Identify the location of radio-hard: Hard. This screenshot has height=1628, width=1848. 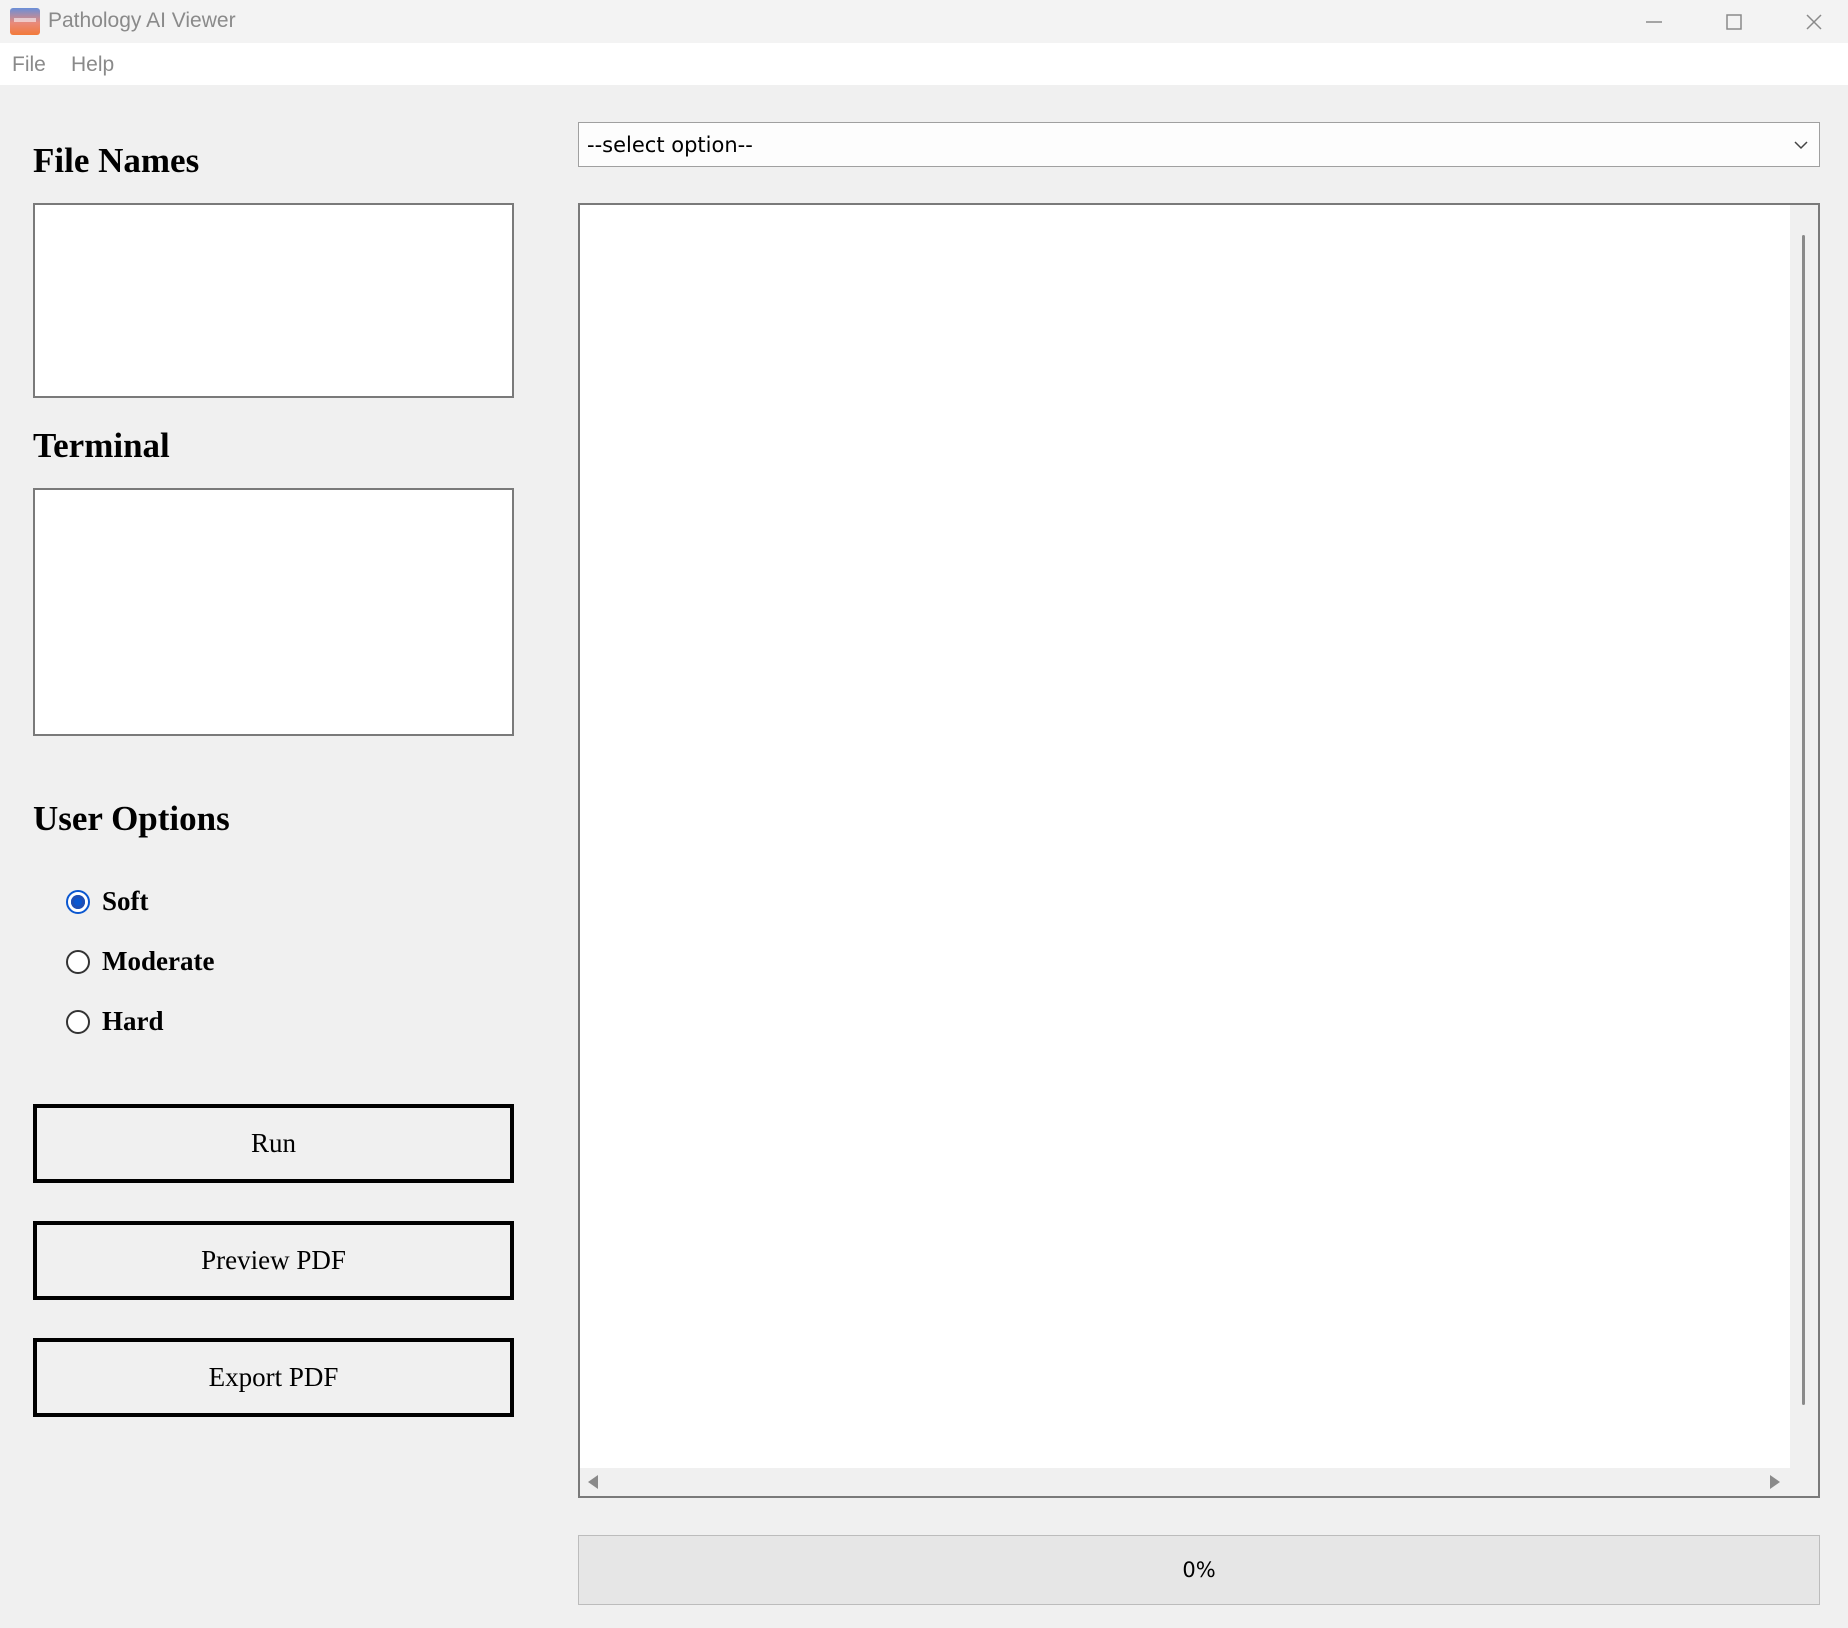
(115, 1021).